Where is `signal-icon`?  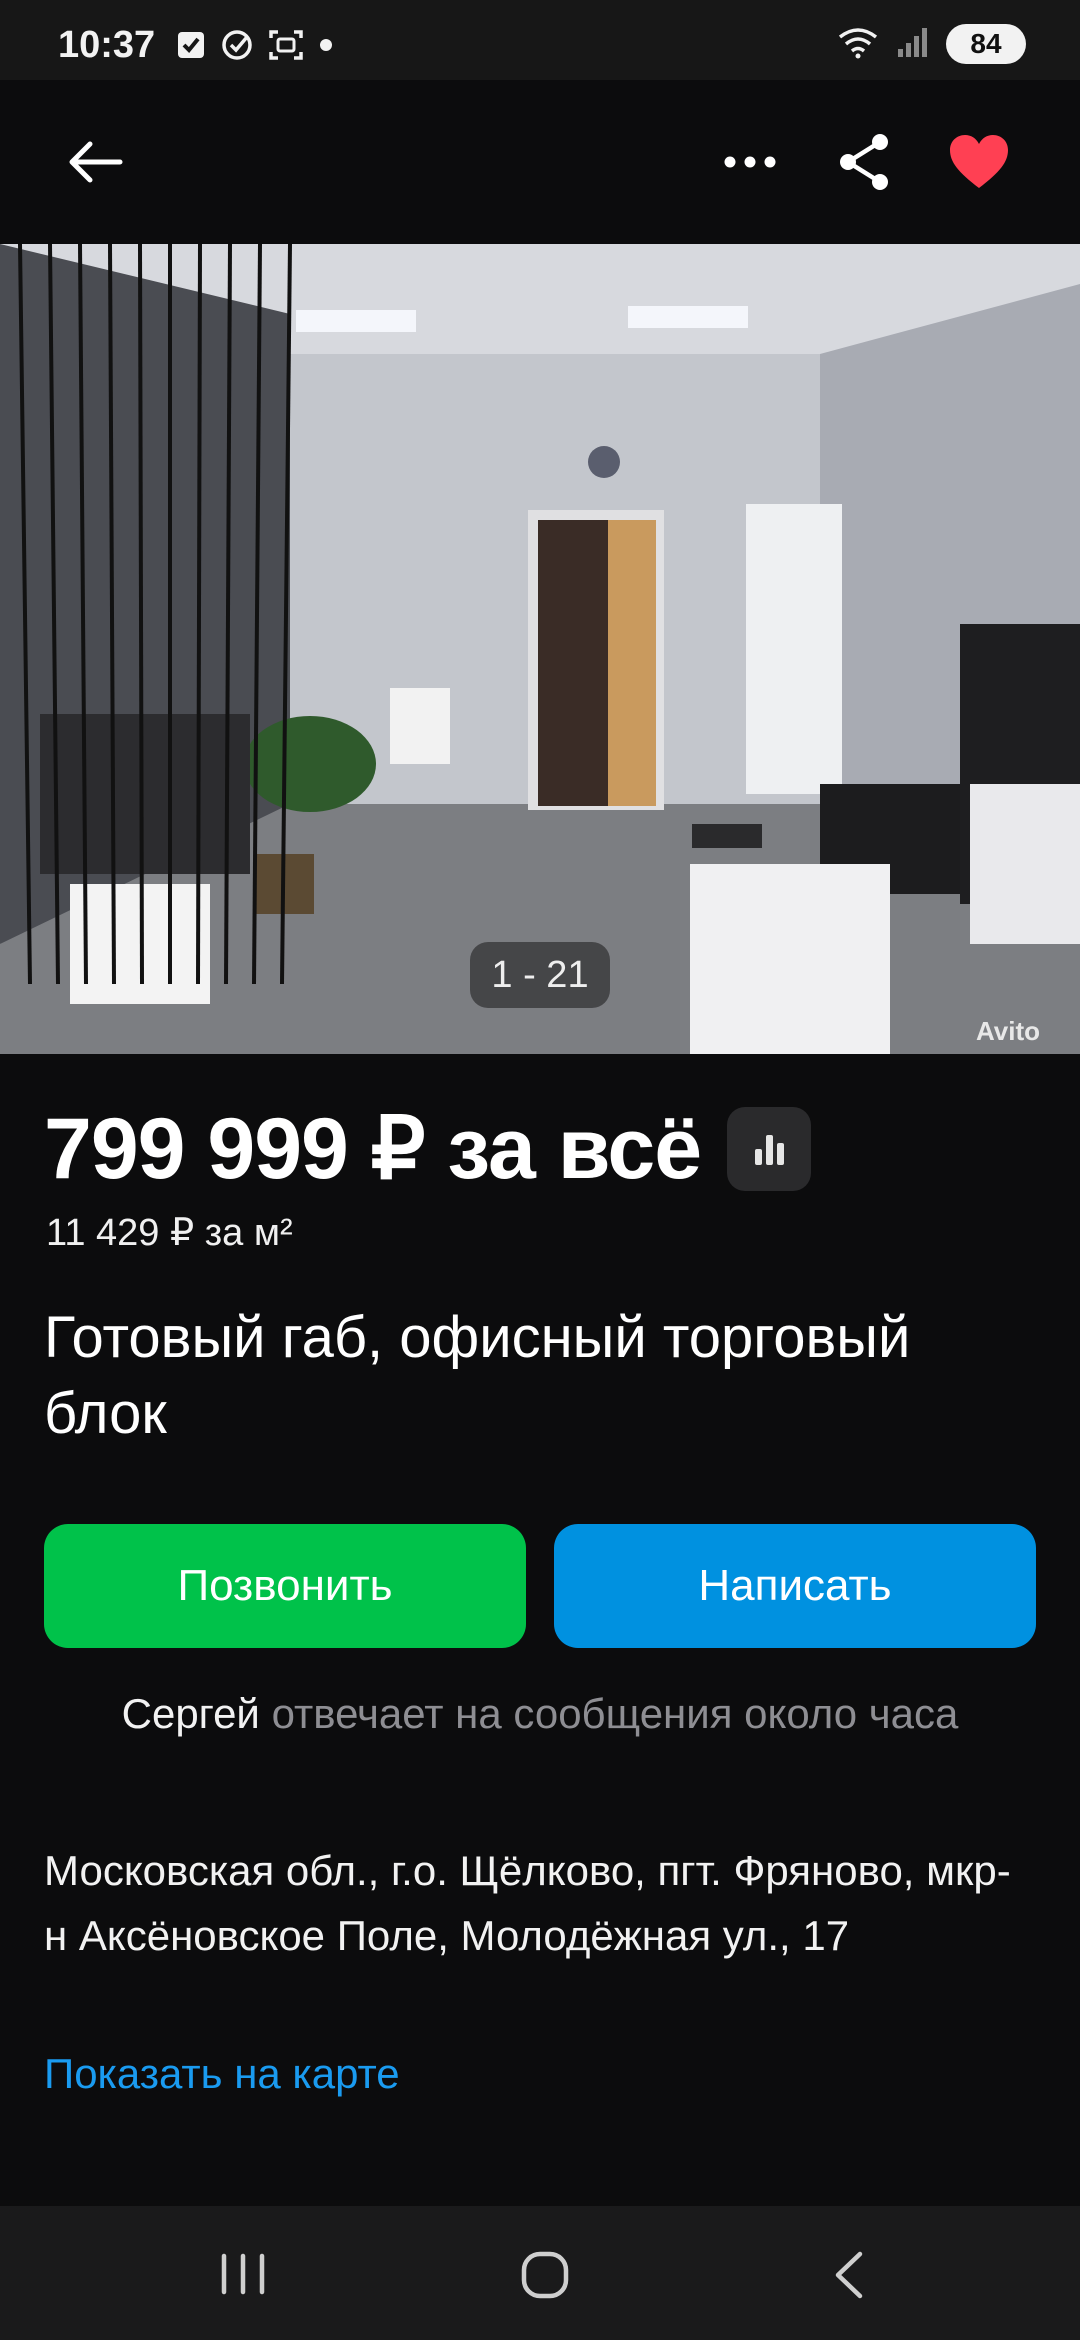
signal-icon is located at coordinates (913, 44).